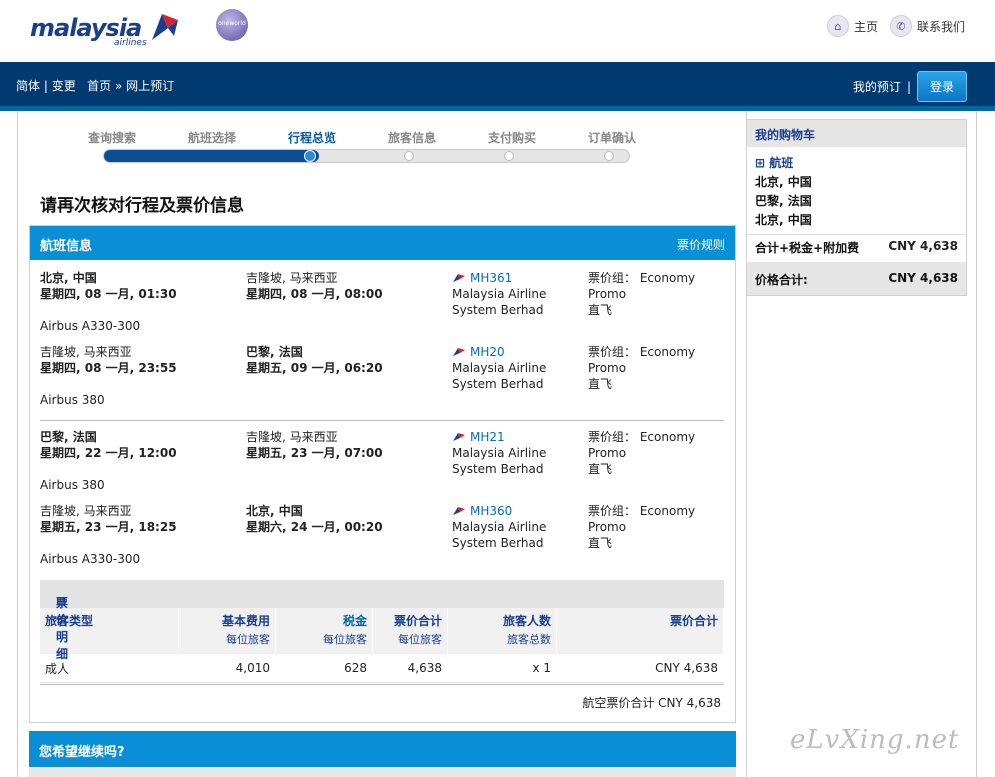 The image size is (995, 777). I want to click on site-header: malaysia airlines oneworld ⌂ 主页 ✆ 联系我们, so click(497, 31).